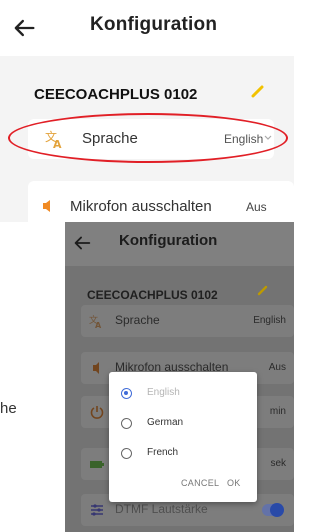 Image resolution: width=320 pixels, height=532 pixels. What do you see at coordinates (141, 206) in the screenshot?
I see `microphone-label: Mikrofon ausschalten` at bounding box center [141, 206].